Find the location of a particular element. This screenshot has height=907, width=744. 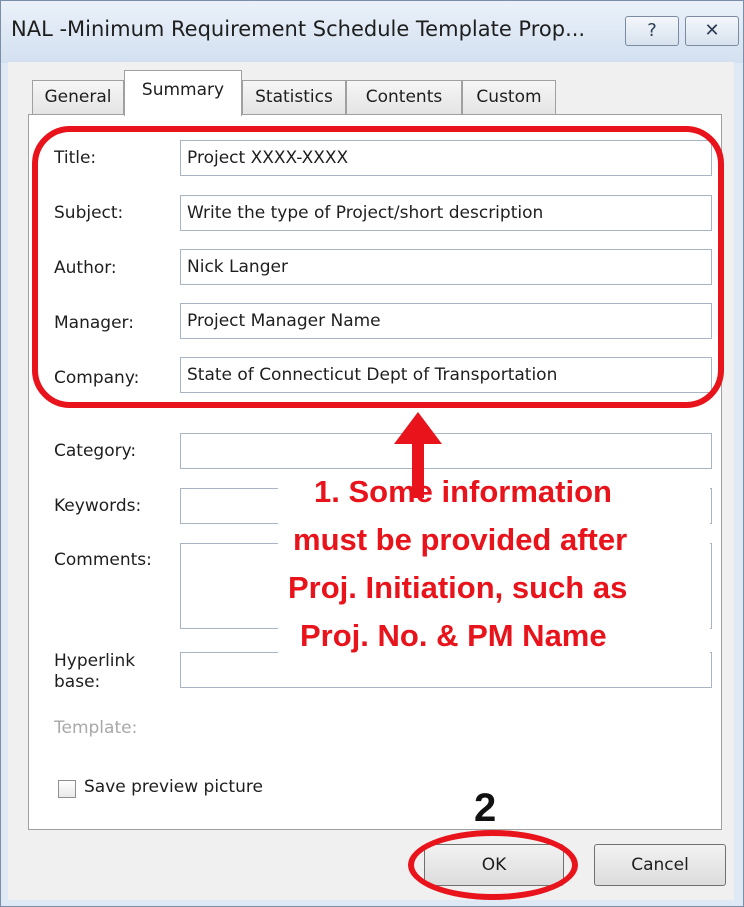

tab-statistics: Statistics is located at coordinates (294, 97).